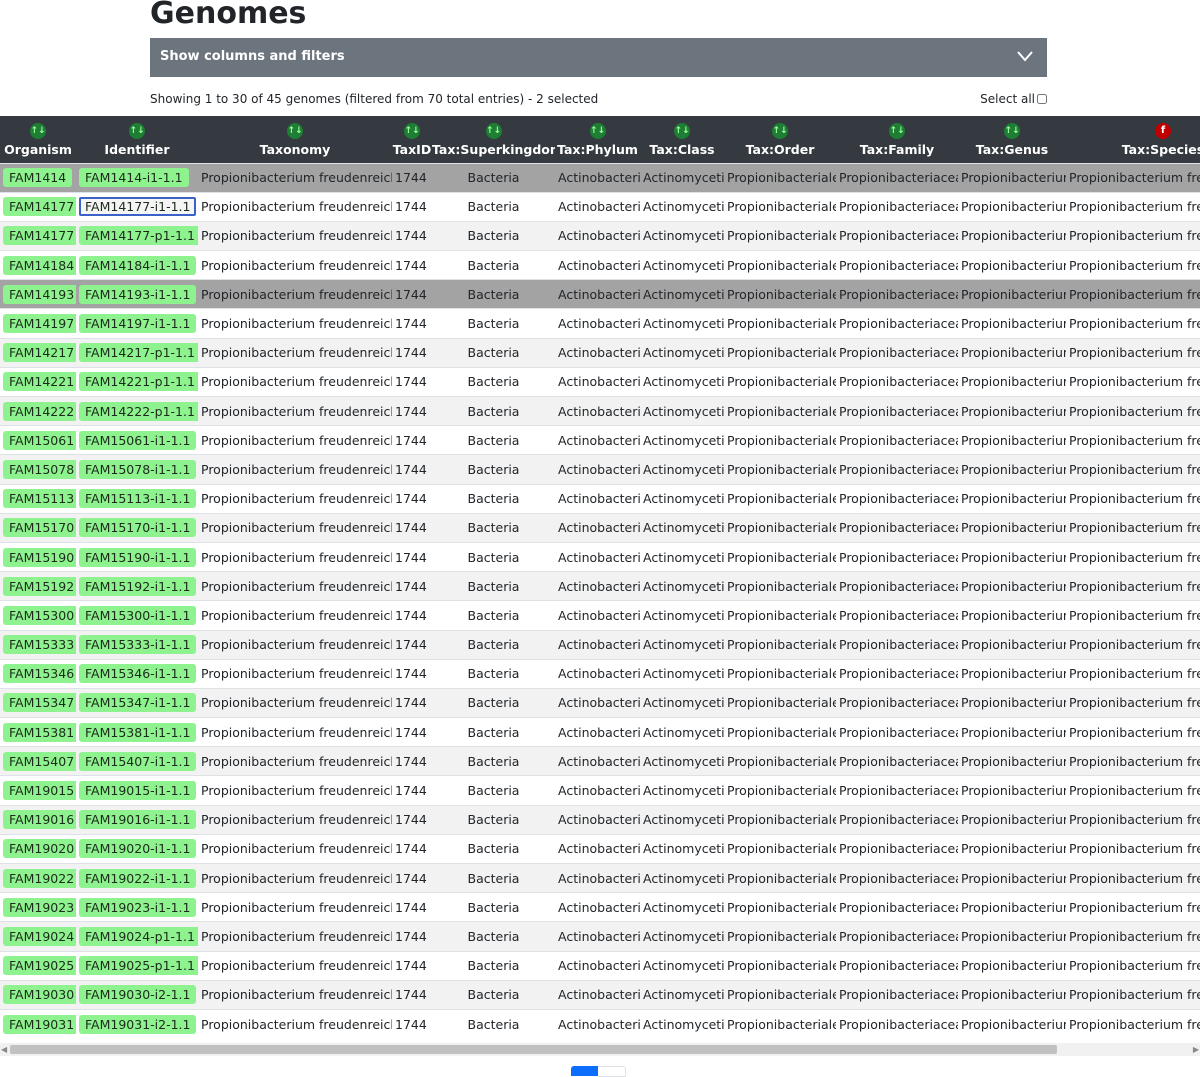  Describe the element at coordinates (138, 995) in the screenshot. I see `identifier-link: FAM19030-i2-1.1` at that location.